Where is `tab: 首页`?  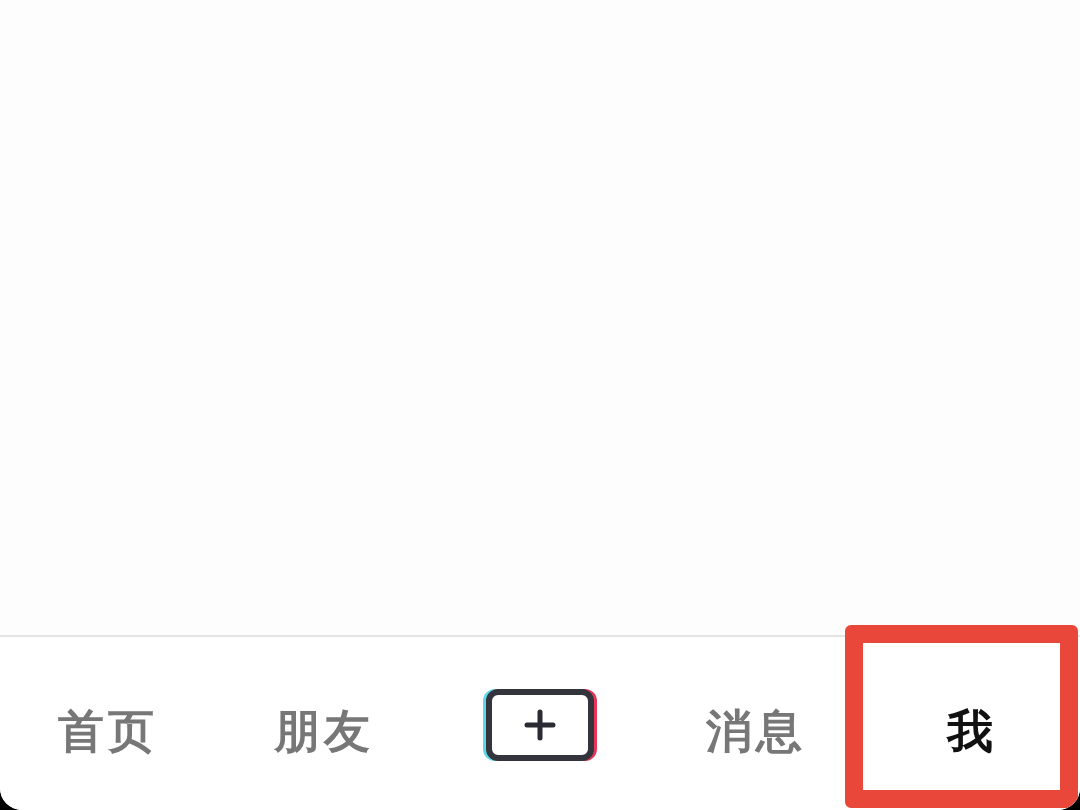
tab: 首页 is located at coordinates (108, 731).